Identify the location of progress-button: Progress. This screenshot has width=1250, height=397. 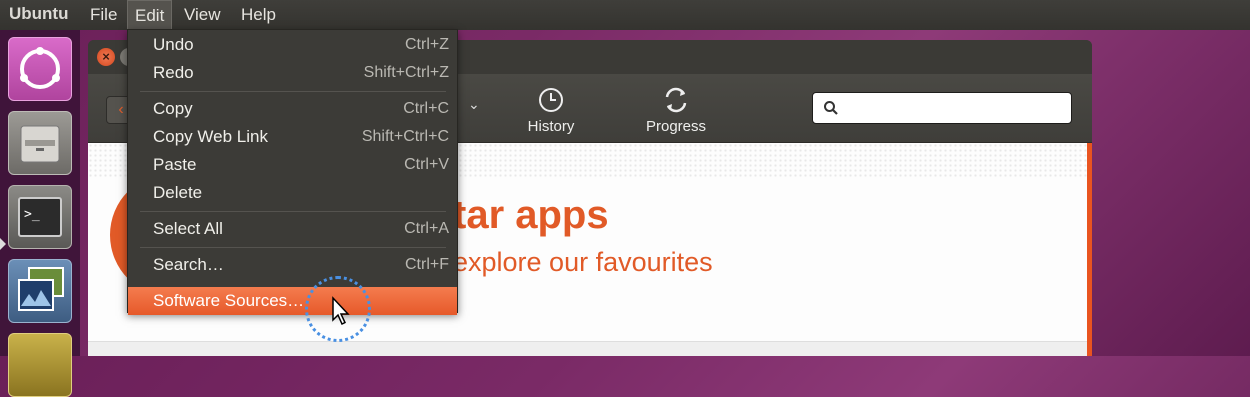
(676, 109).